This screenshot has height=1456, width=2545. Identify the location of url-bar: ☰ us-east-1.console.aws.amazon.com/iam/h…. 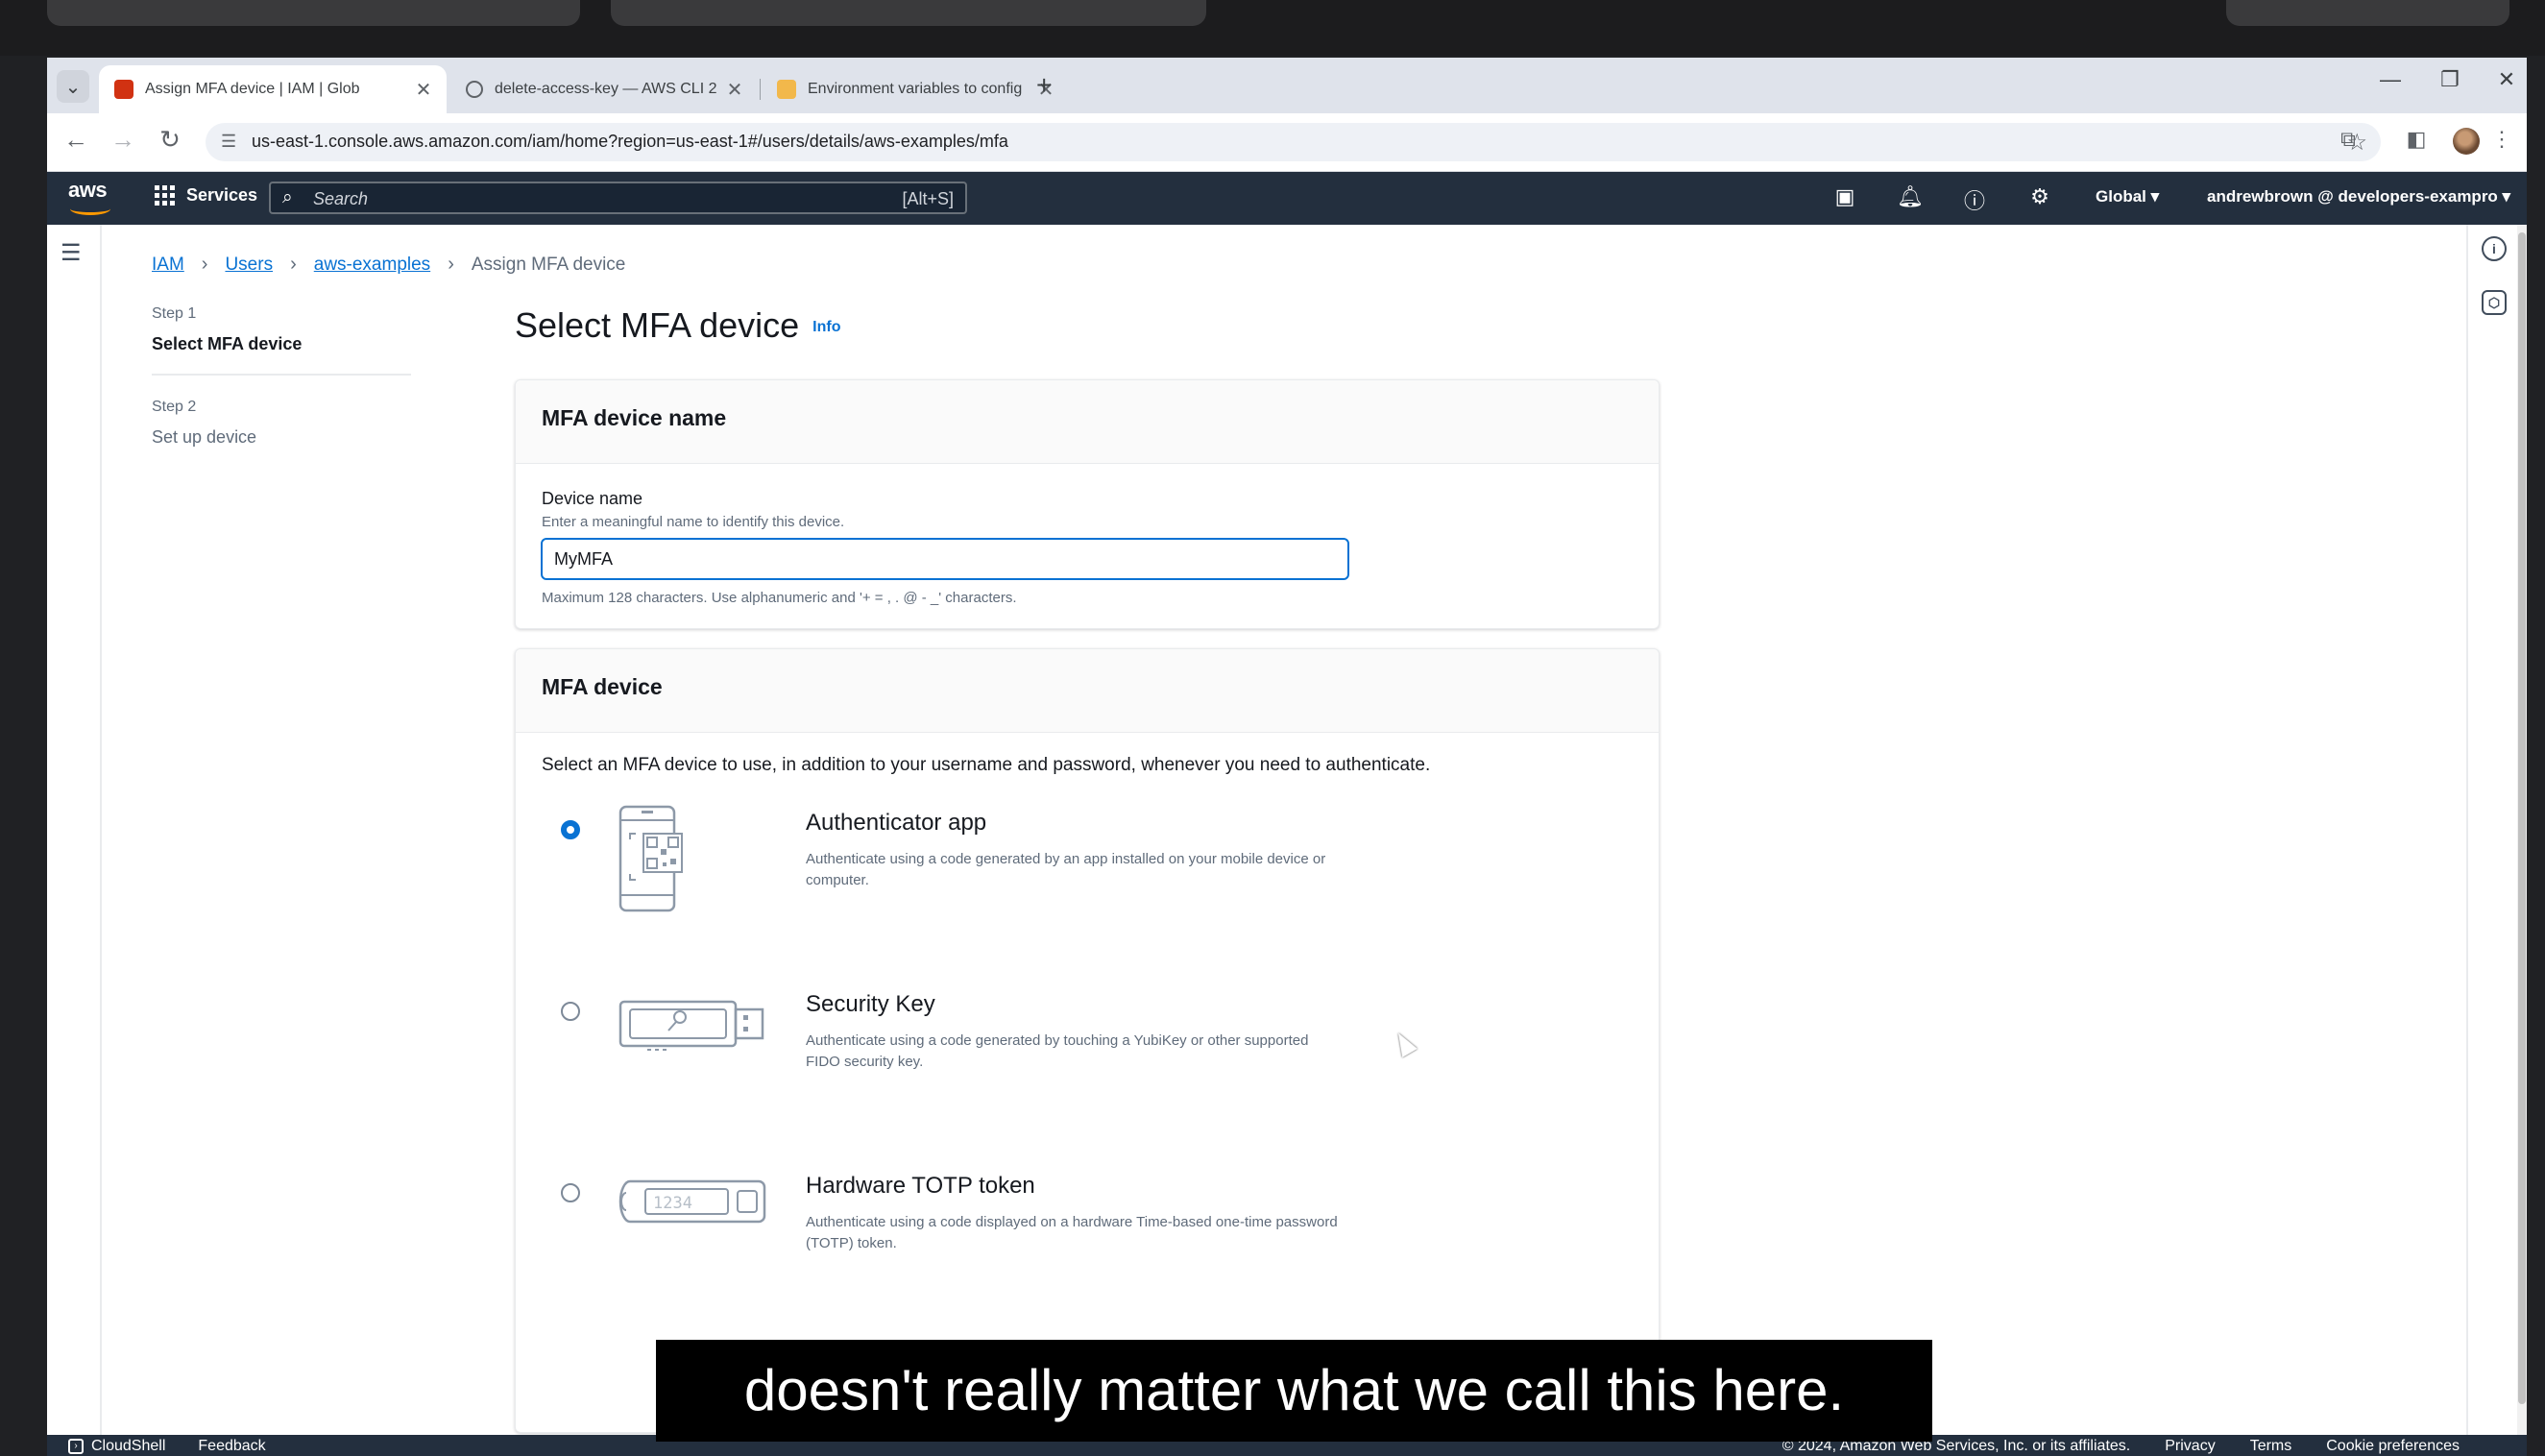
(1293, 142).